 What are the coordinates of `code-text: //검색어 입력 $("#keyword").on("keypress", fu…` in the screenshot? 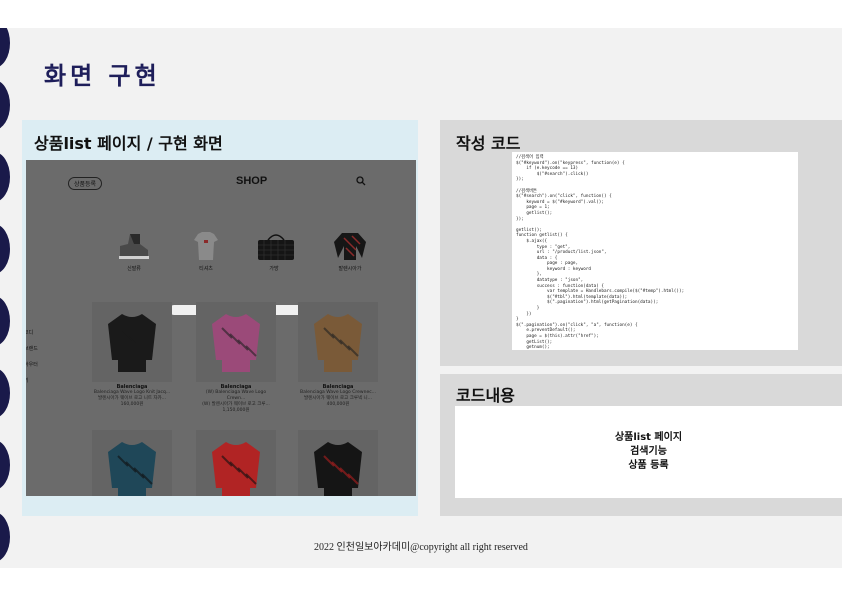 It's located at (600, 252).